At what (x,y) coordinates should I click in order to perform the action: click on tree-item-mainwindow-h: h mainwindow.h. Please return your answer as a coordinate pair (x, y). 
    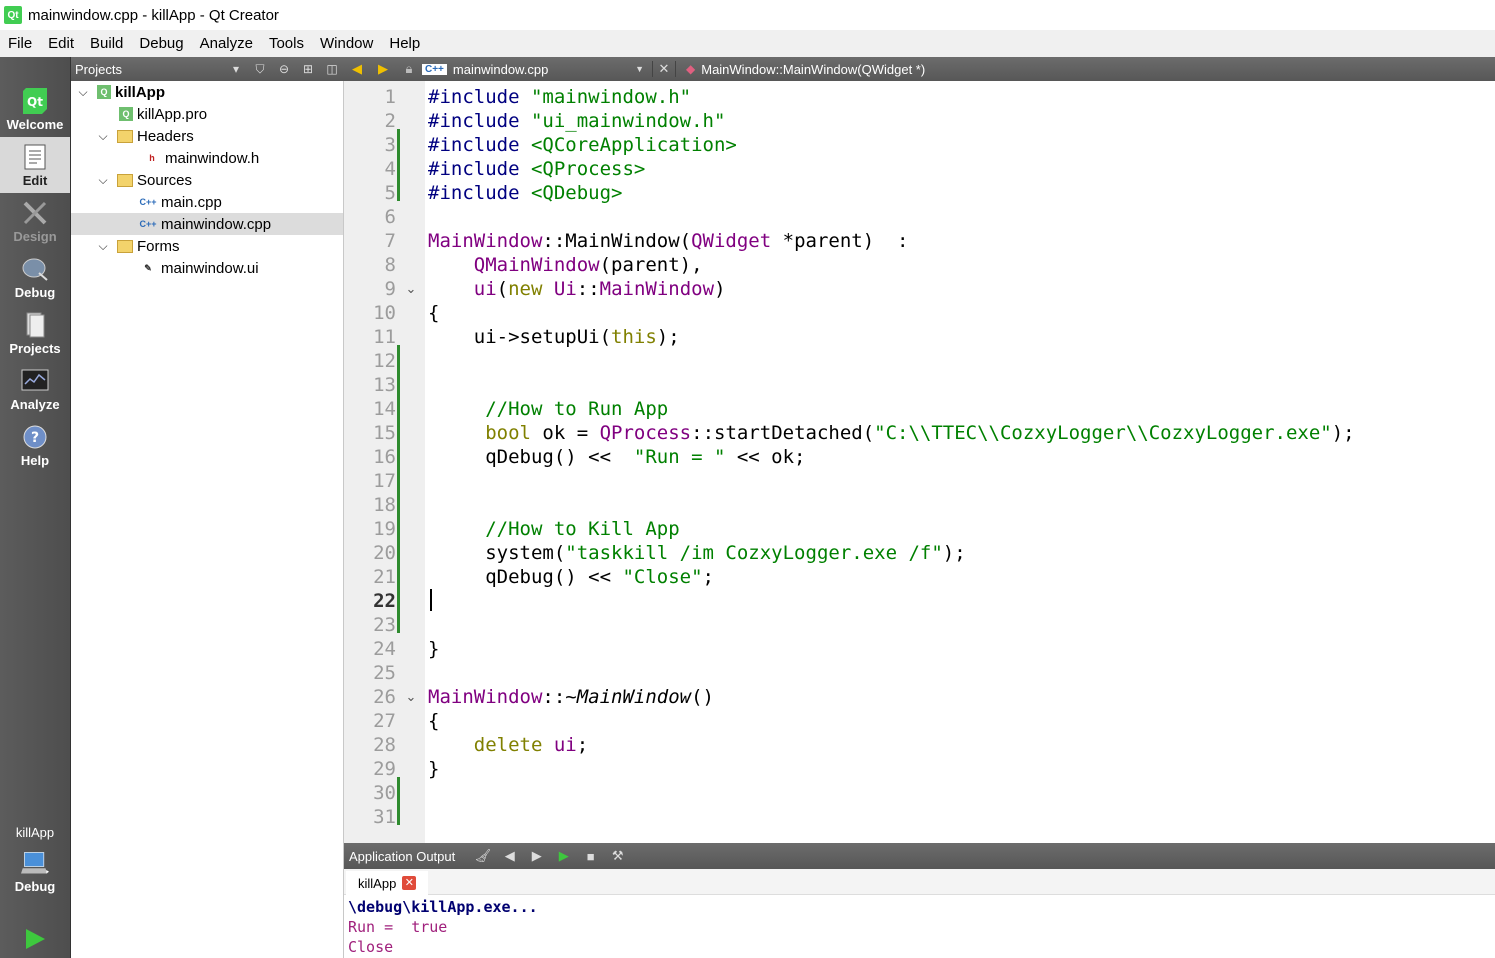
    Looking at the image, I should click on (207, 158).